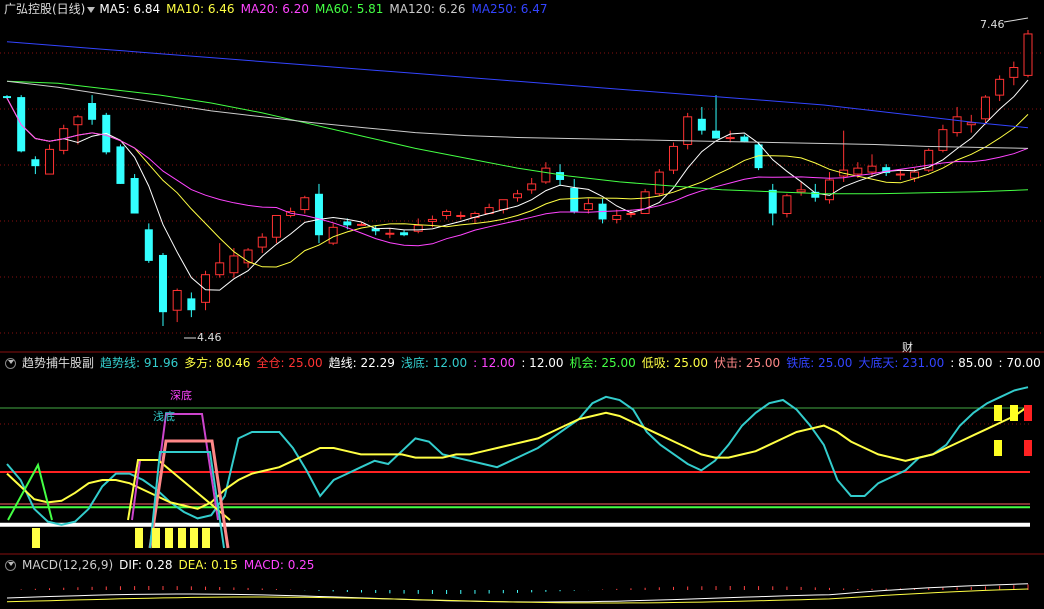  What do you see at coordinates (279, 565) in the screenshot?
I see `macd-value-3: MACD: 0.25` at bounding box center [279, 565].